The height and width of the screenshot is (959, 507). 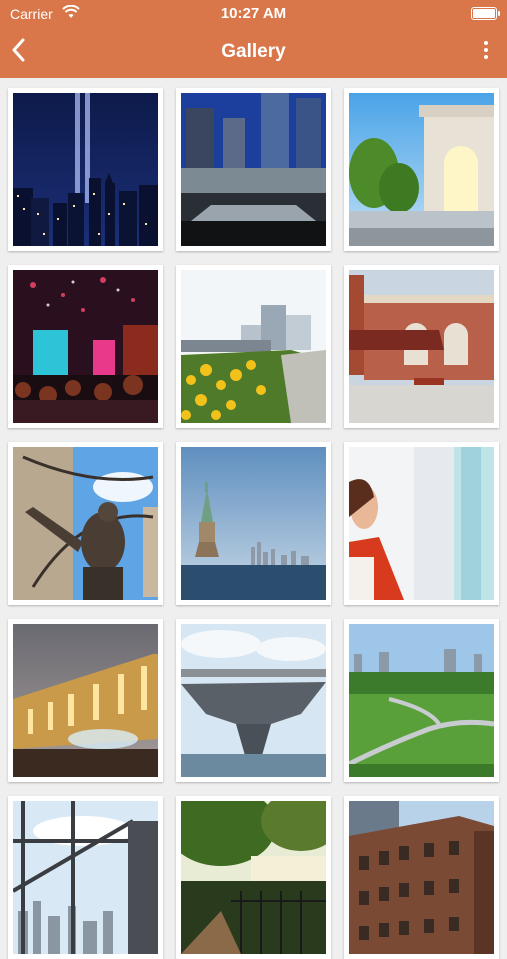 I want to click on more-options-icon, so click(x=486, y=52).